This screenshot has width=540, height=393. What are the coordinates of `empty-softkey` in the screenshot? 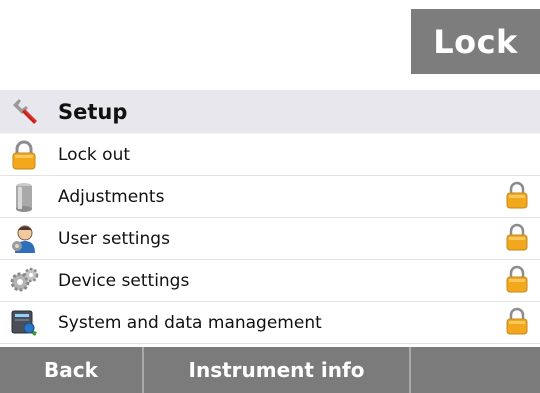 It's located at (475, 370).